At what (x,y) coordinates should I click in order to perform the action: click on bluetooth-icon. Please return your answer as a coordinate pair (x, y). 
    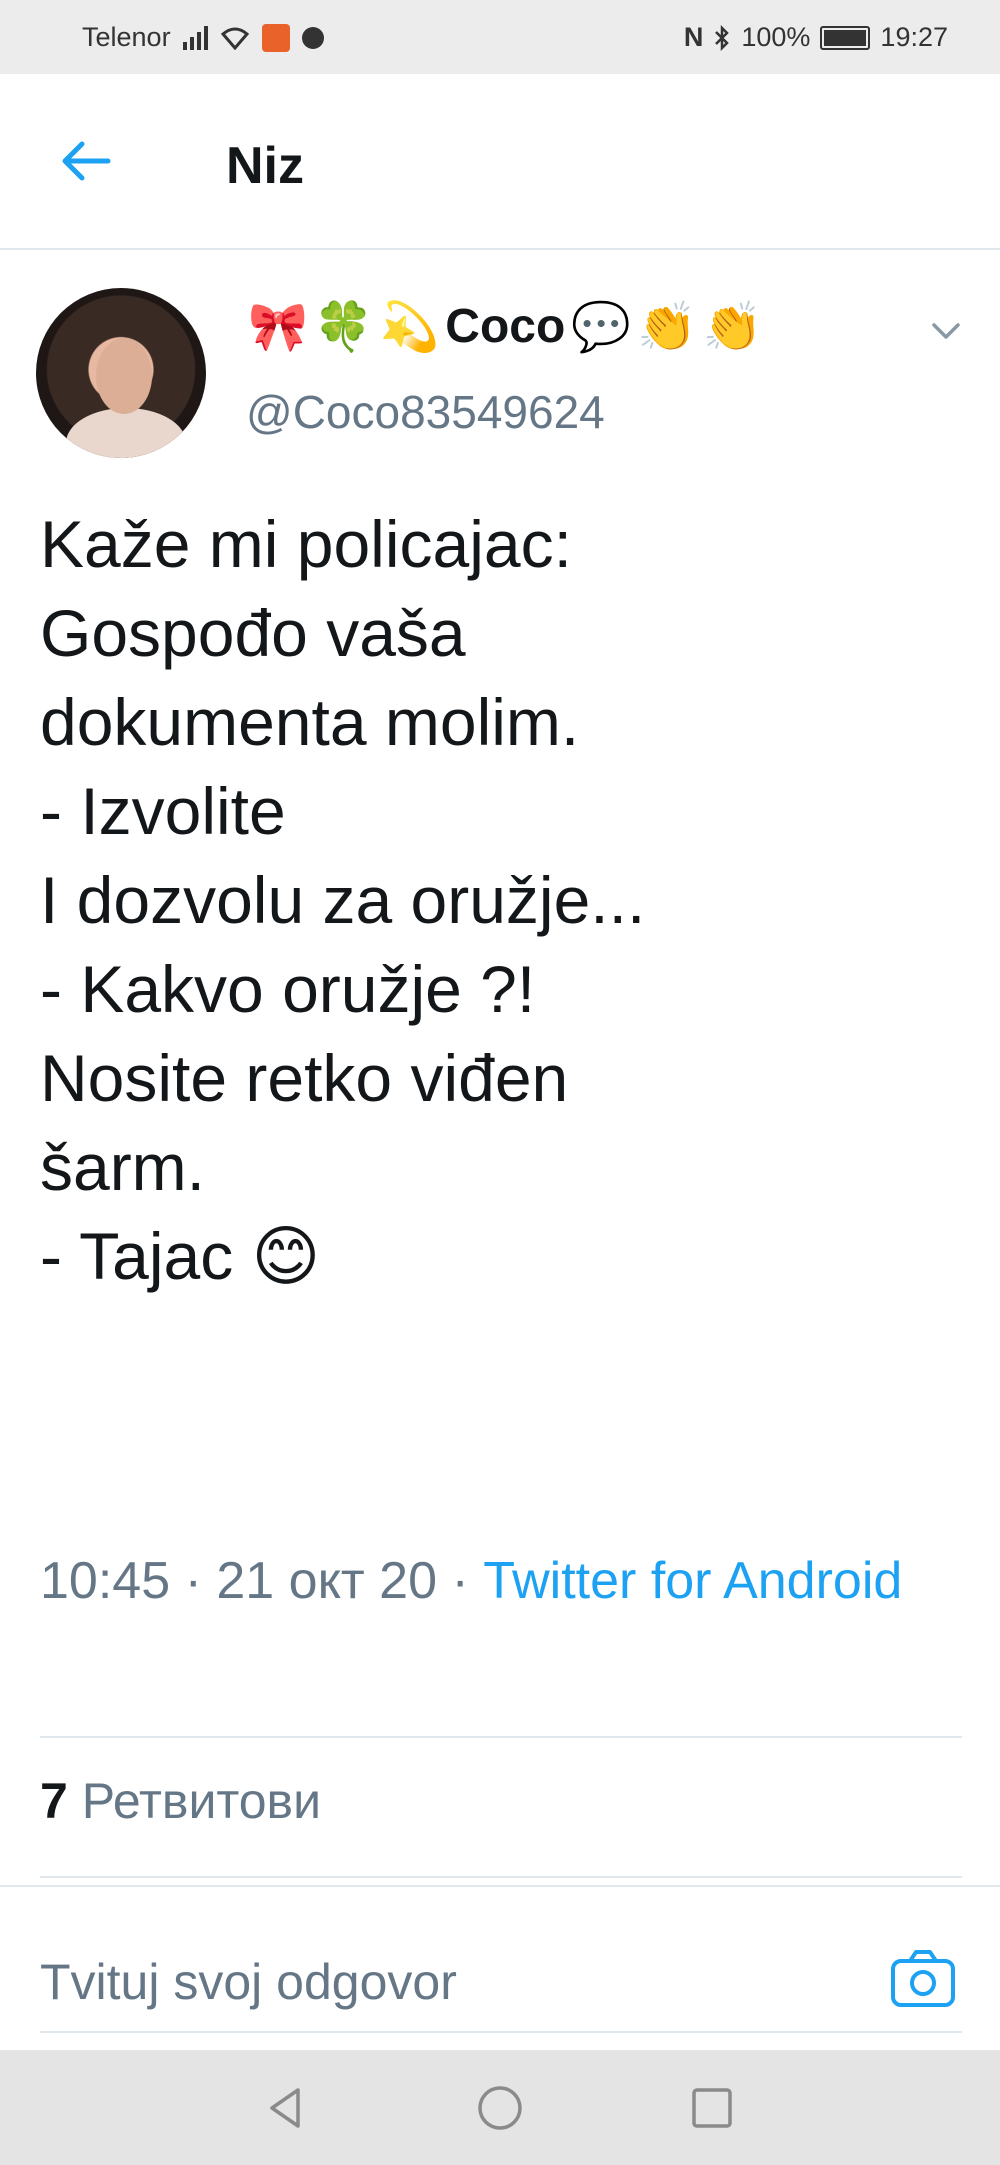
    Looking at the image, I should click on (722, 37).